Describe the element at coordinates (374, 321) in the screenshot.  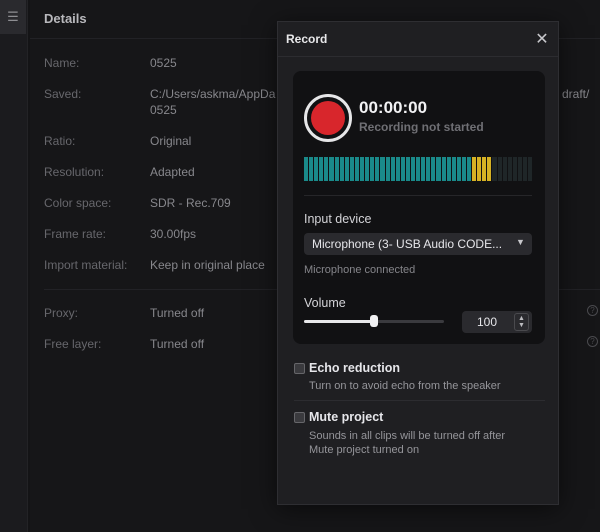
I see `volume-slider-thumb` at that location.